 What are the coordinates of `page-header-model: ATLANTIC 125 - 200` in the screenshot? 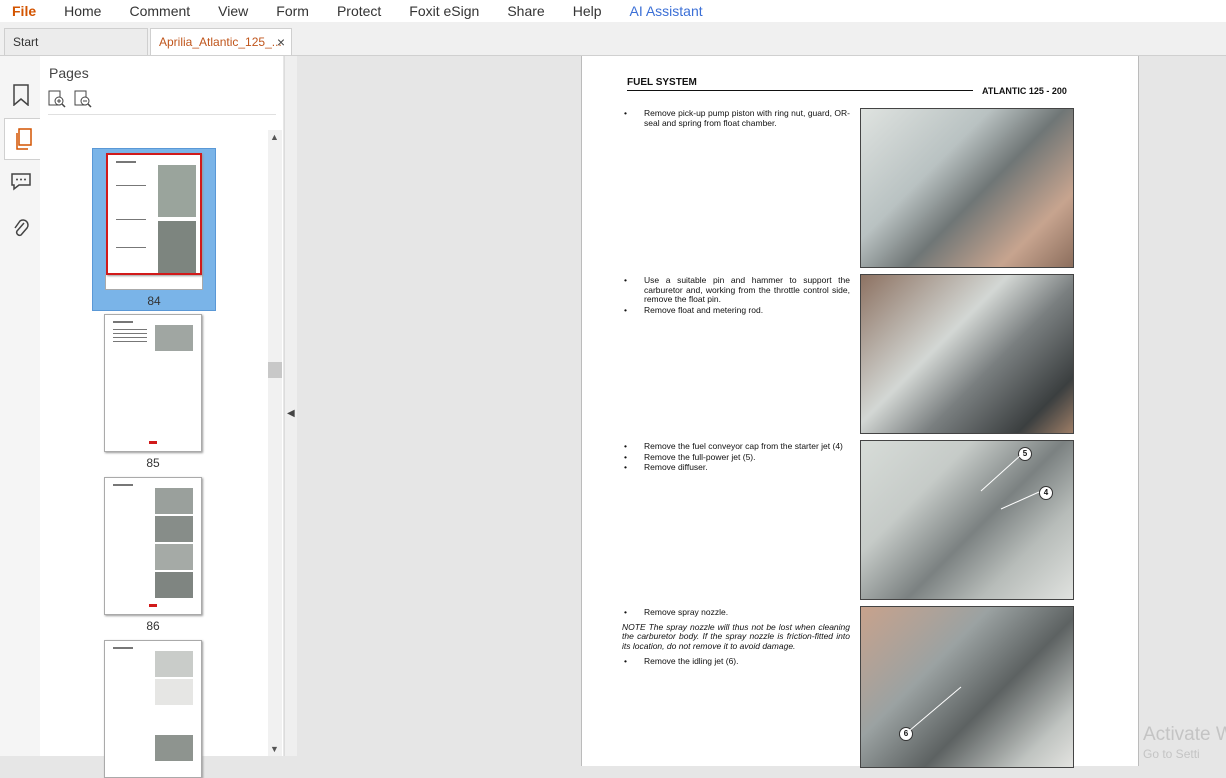 It's located at (1024, 91).